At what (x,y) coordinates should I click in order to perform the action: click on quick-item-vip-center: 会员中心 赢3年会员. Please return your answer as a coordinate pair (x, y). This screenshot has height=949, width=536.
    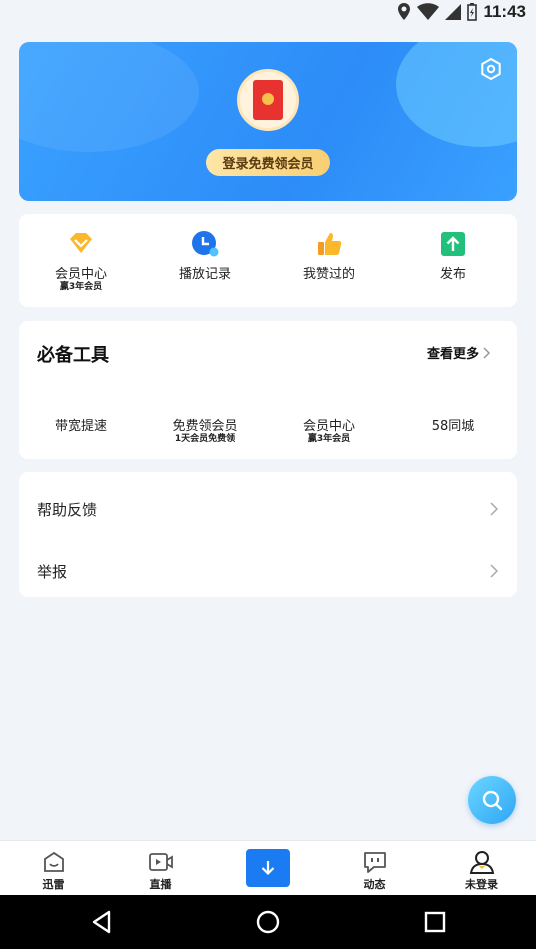
    Looking at the image, I should click on (81, 260).